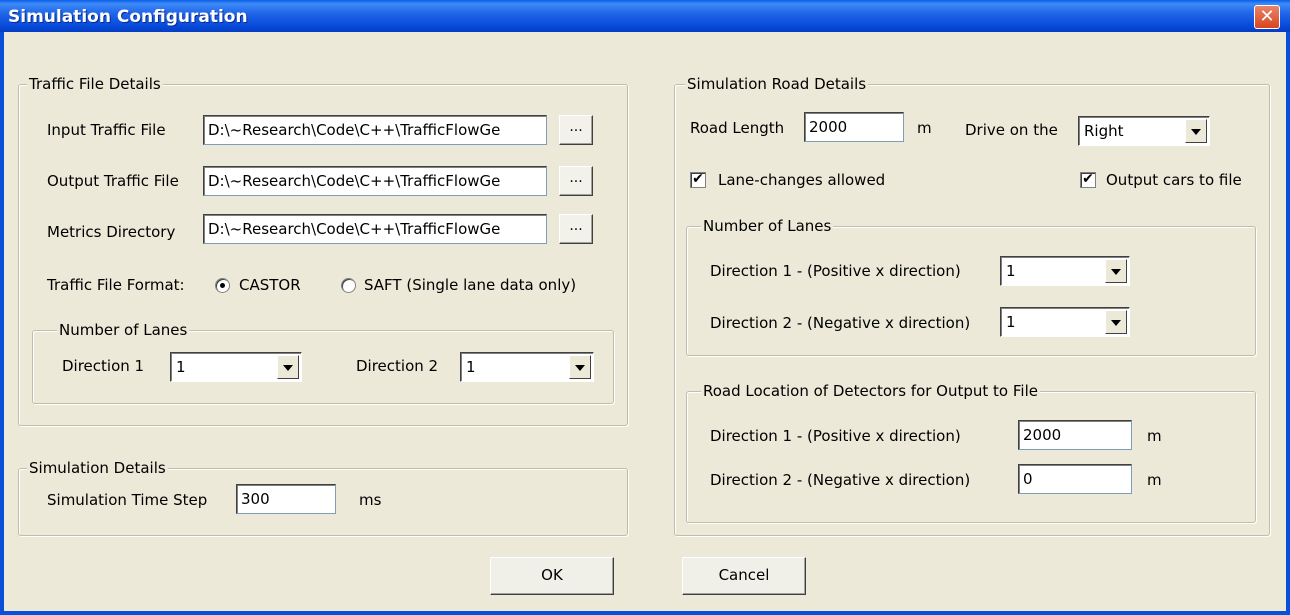 The image size is (1290, 615). I want to click on output-traffic-file-field: D:\~Research\Code\C++\TrafficFlowGe, so click(375, 181).